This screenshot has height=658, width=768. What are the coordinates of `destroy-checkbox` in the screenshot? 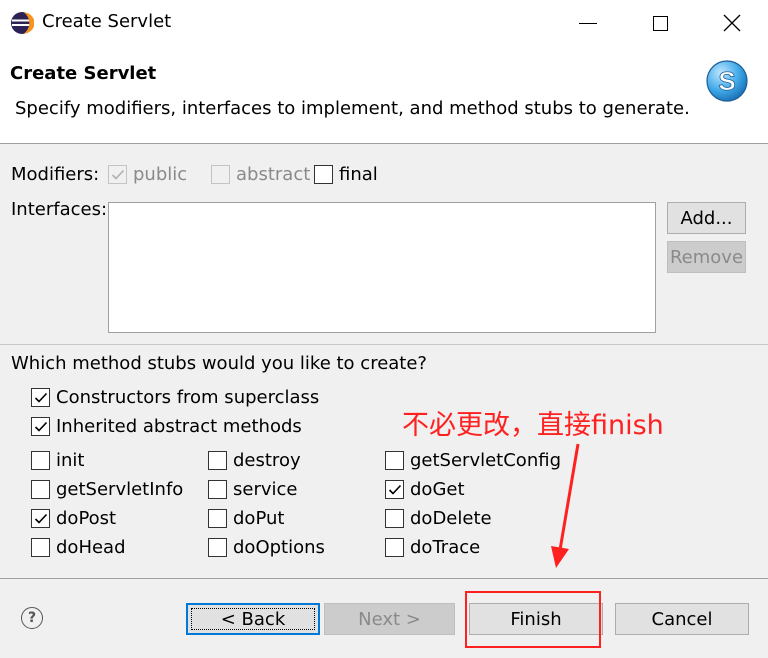 It's located at (217, 460).